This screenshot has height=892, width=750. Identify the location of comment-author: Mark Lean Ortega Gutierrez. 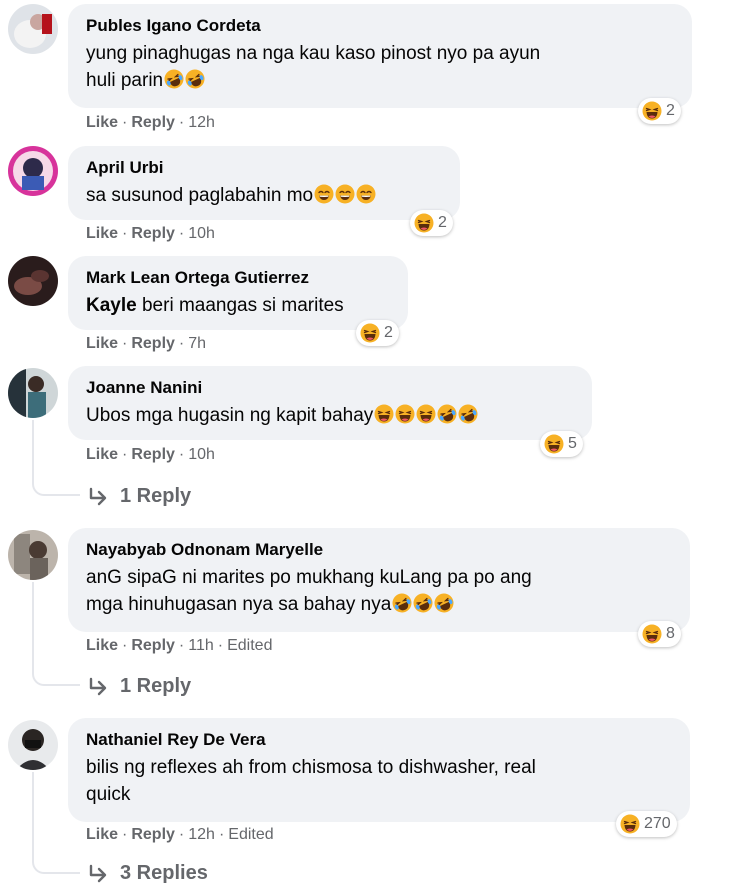
(239, 278).